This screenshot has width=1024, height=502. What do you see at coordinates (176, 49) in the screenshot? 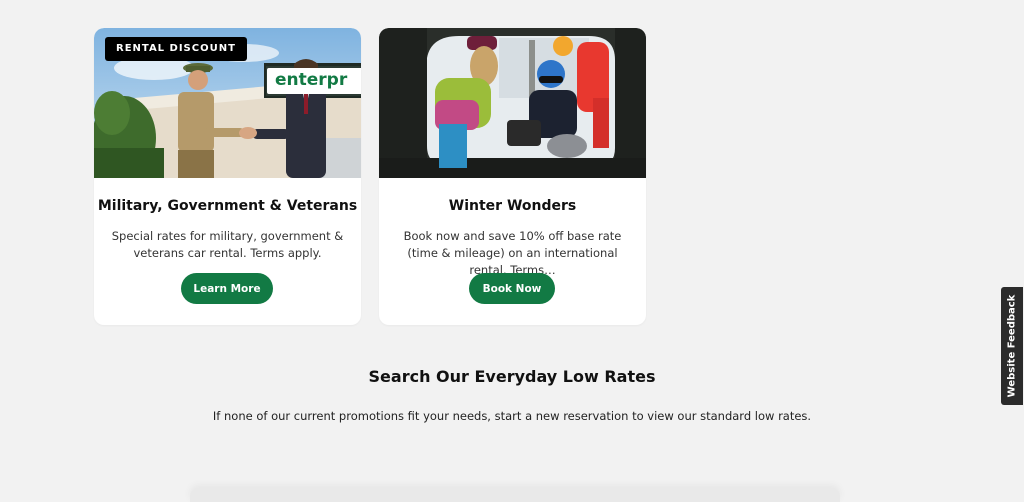
I see `rental-discount-badge: RENTAL DISCOUNT` at bounding box center [176, 49].